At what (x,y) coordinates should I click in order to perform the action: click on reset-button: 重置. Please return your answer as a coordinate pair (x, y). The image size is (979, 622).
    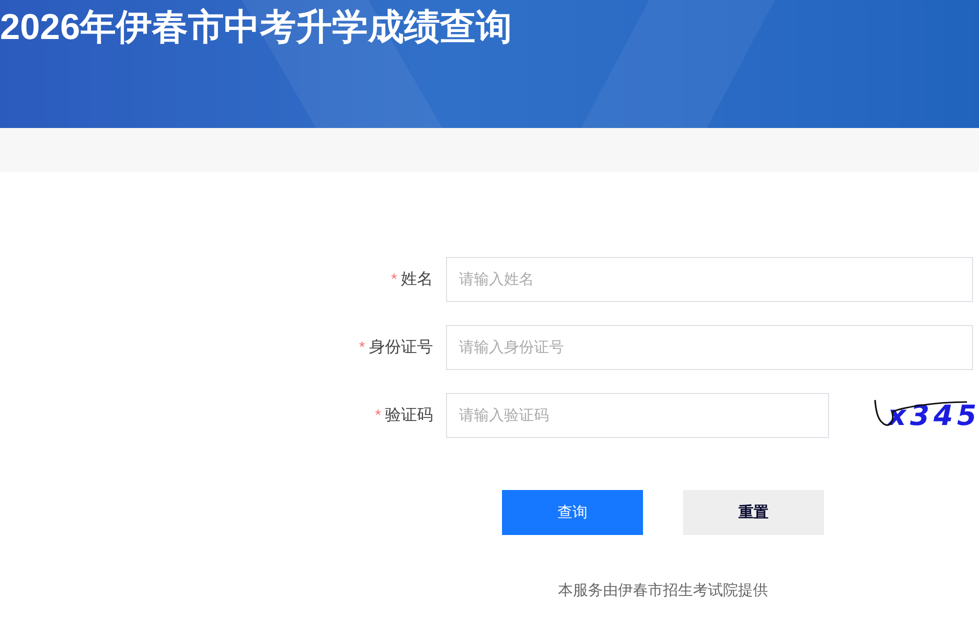
    Looking at the image, I should click on (753, 512).